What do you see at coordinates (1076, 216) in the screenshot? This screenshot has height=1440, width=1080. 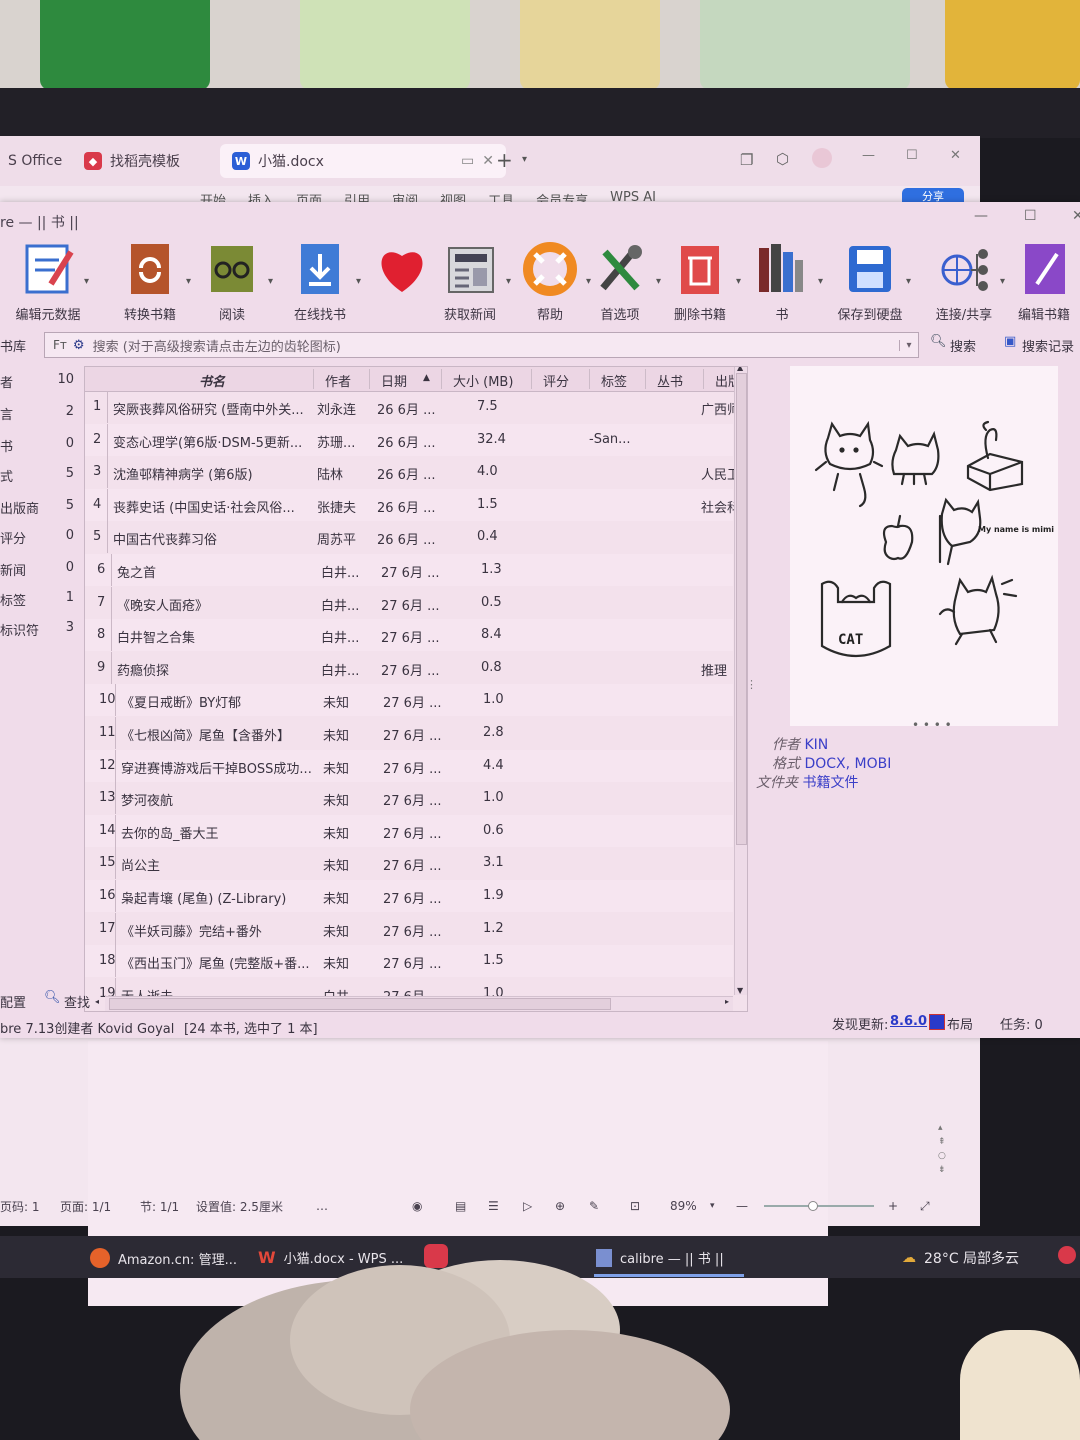 I see `calibre-close-icon: ✕` at bounding box center [1076, 216].